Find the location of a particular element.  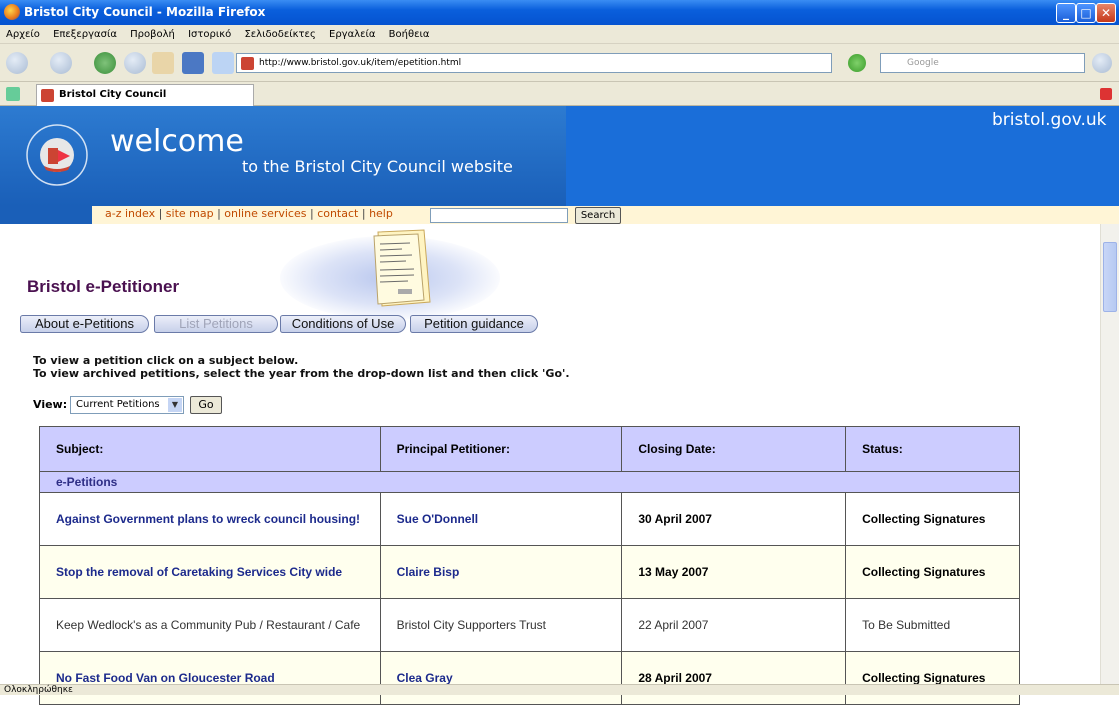

row-closing-date: 22 April 2007 is located at coordinates (734, 625).